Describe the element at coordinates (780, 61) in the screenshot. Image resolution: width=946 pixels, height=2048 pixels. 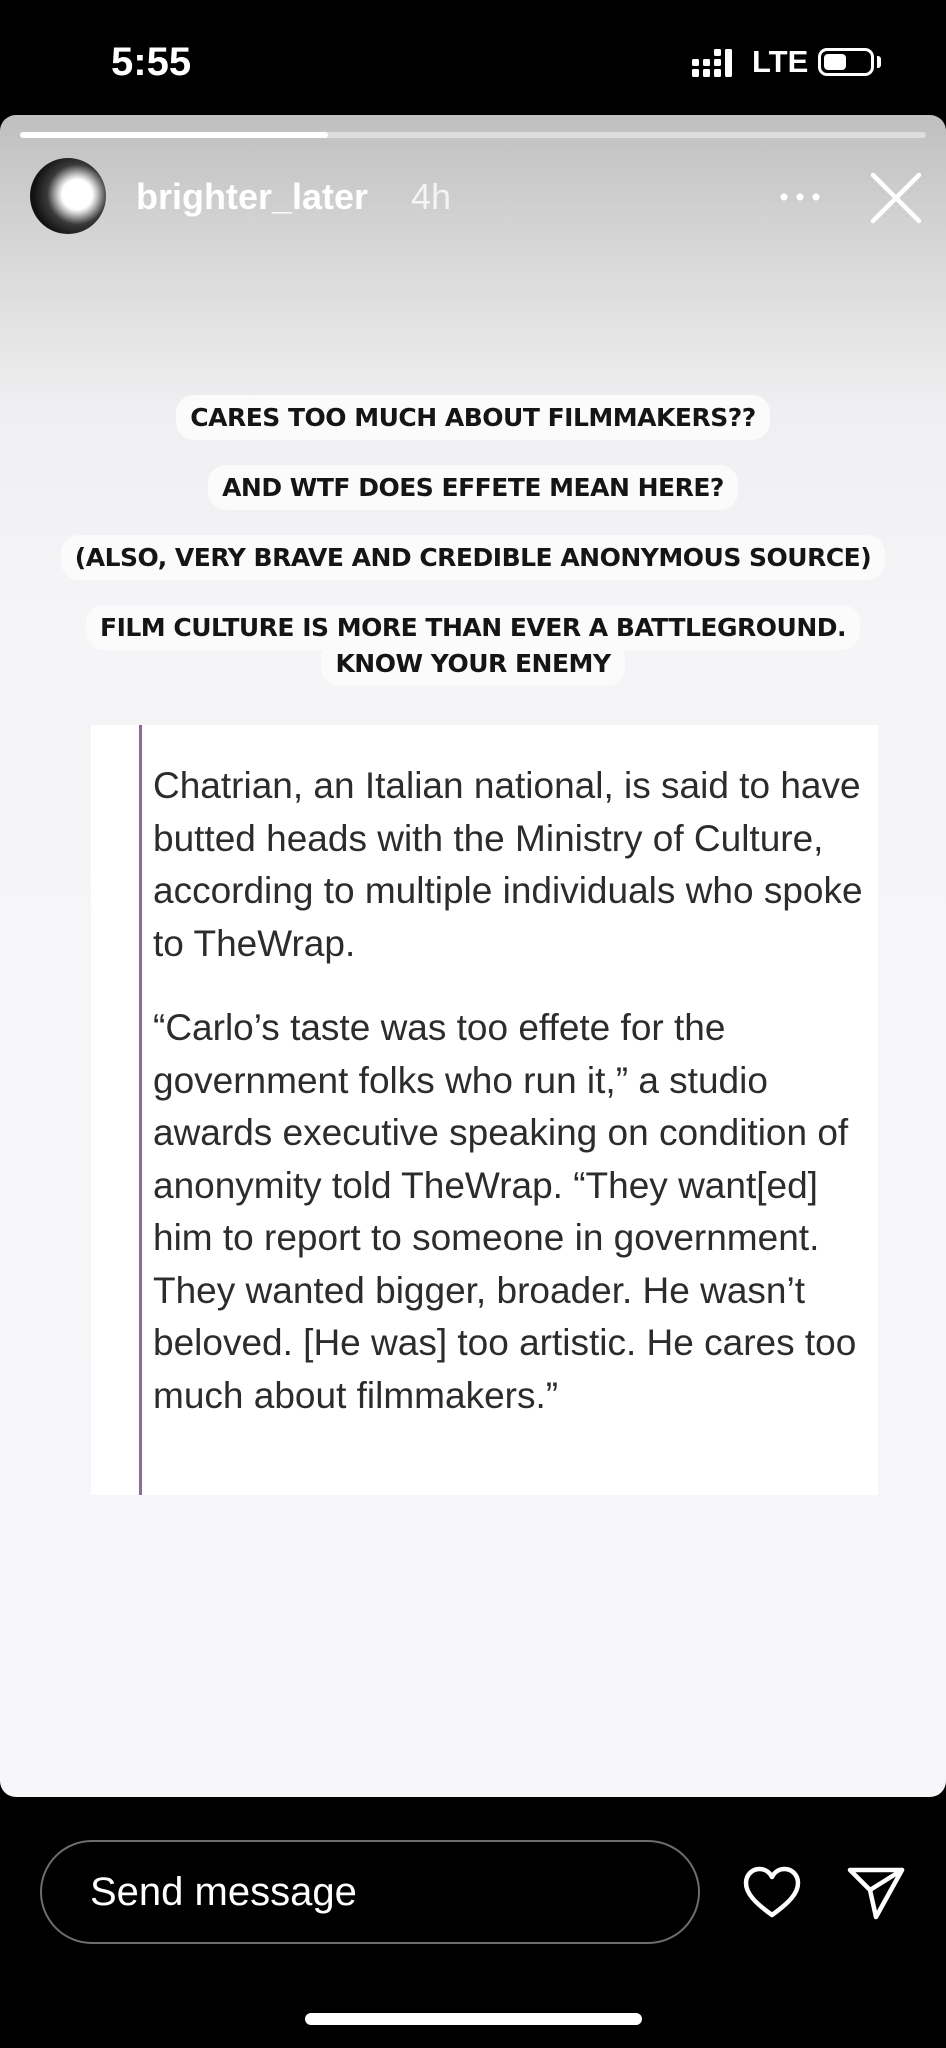
I see `network-label: LTE` at that location.